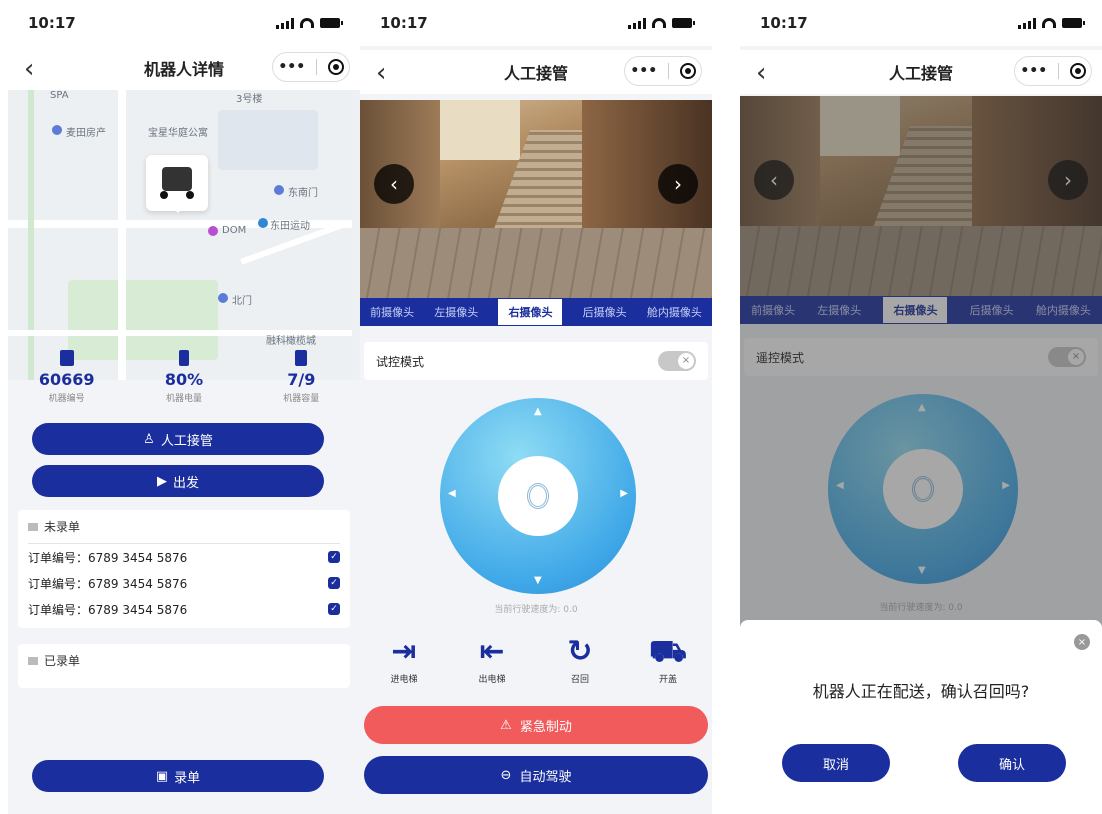  What do you see at coordinates (456, 312) in the screenshot?
I see `tab-left-camera: 左摄像头` at bounding box center [456, 312].